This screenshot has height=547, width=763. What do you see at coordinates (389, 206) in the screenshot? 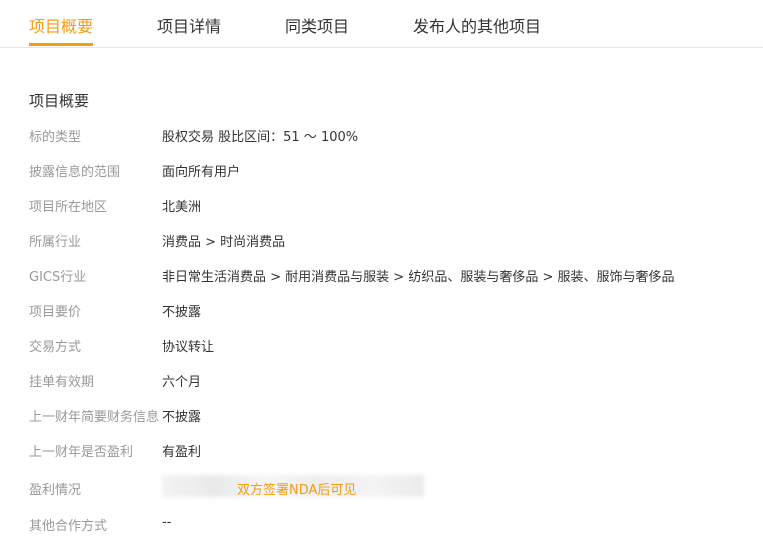
I see `info-row-region: 项目所在地区 北美洲` at bounding box center [389, 206].